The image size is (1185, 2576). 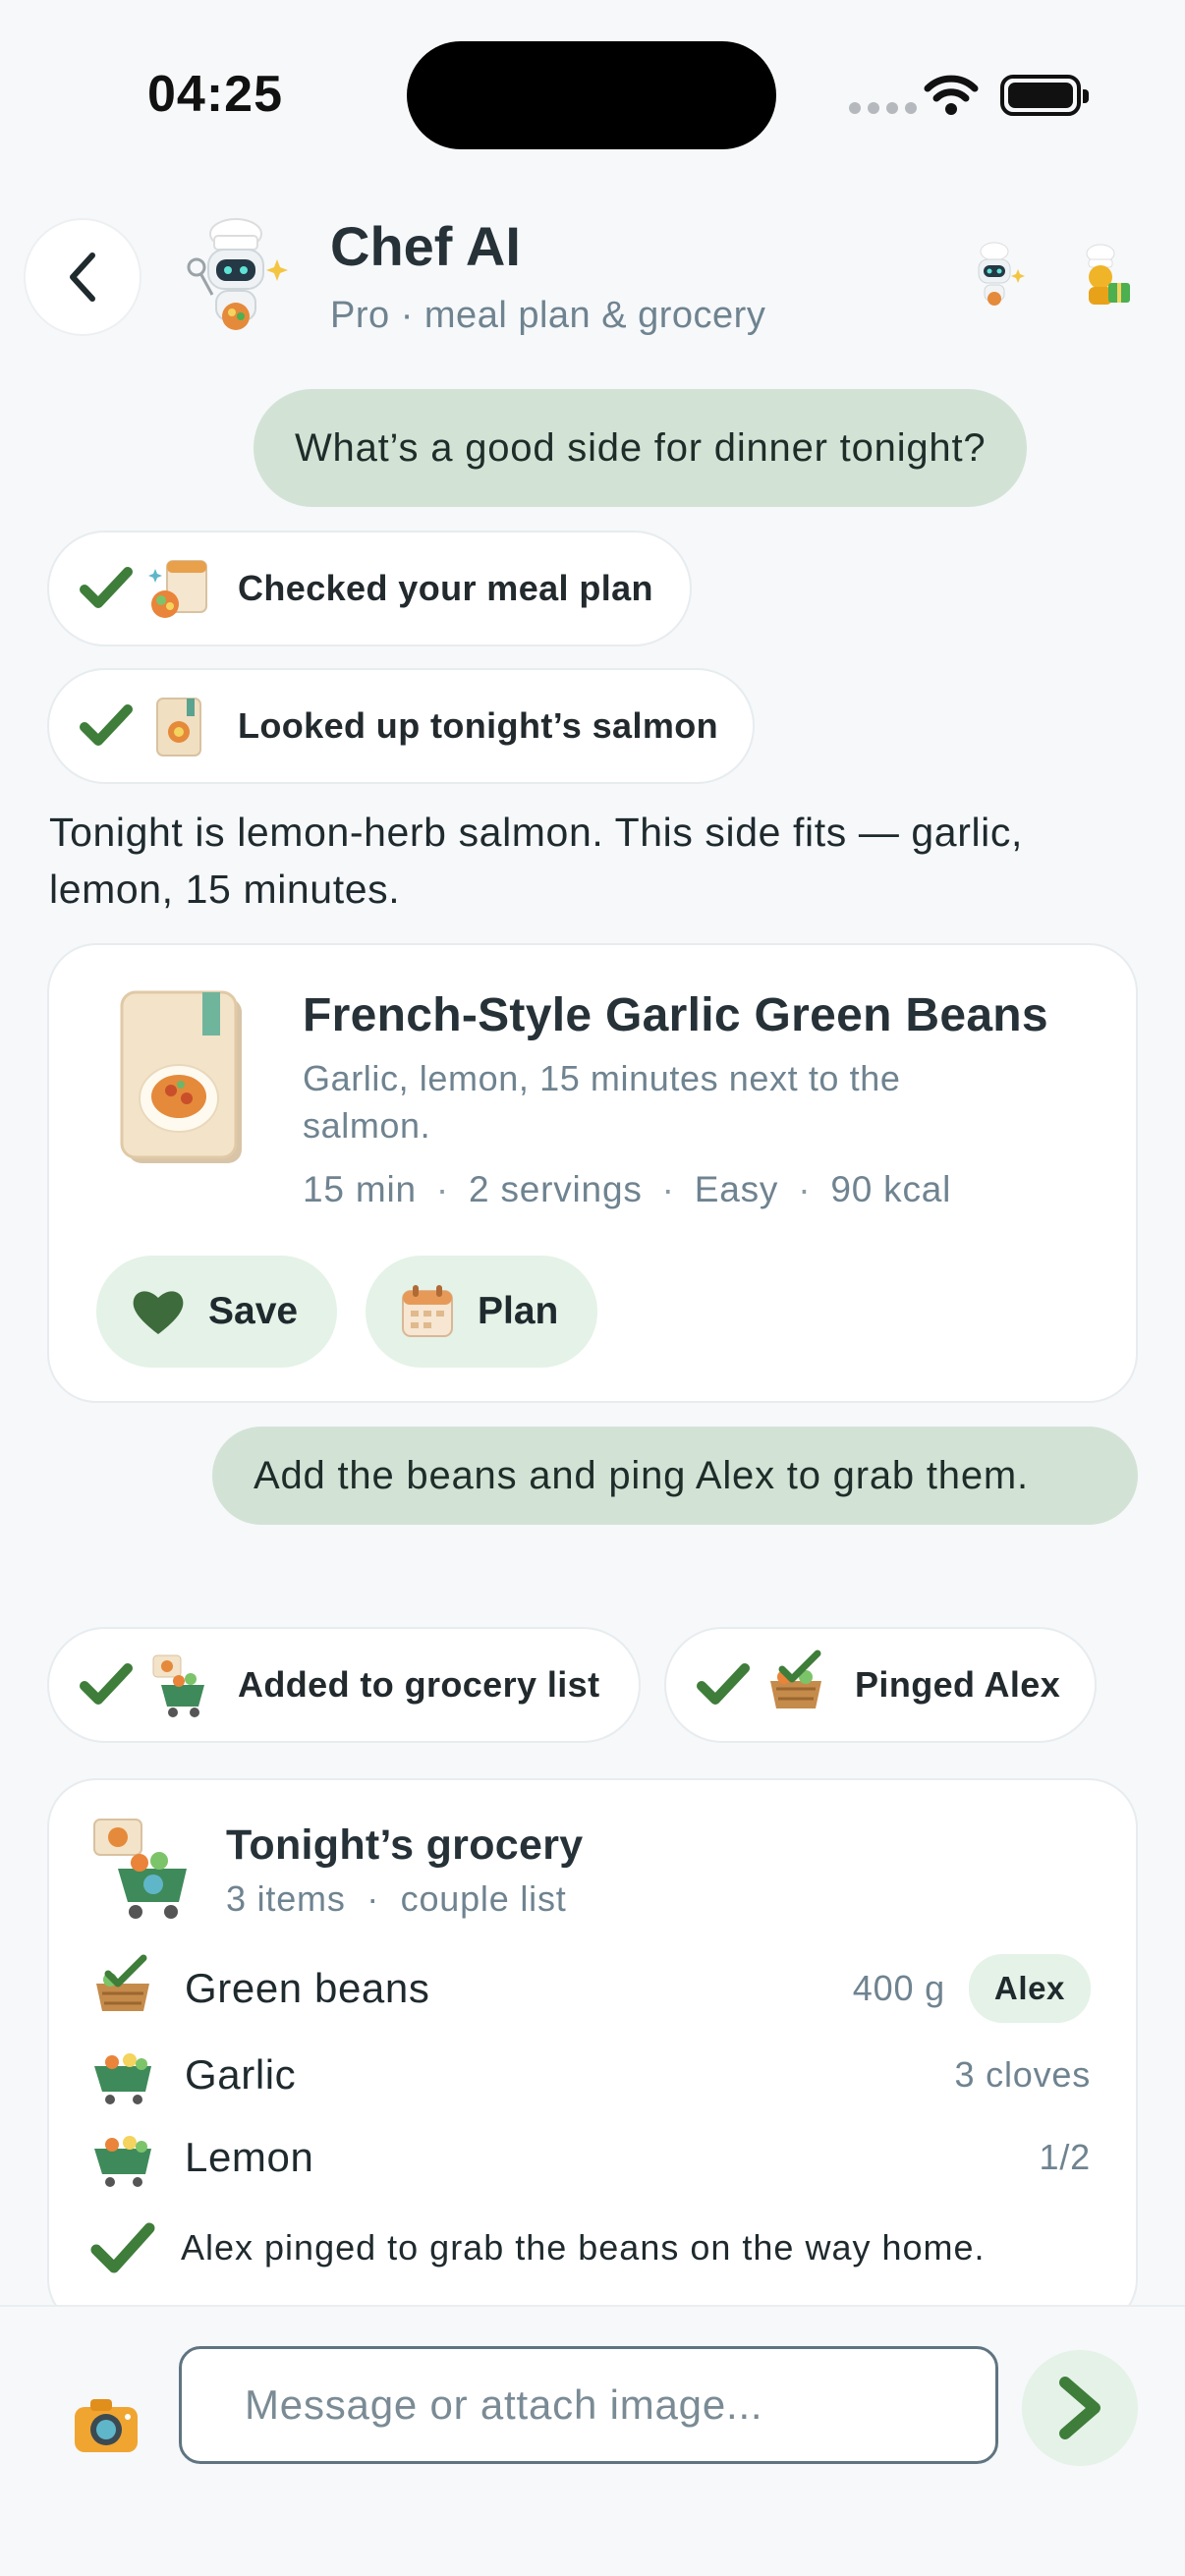 I want to click on grocery-item-name: Garlic, so click(x=241, y=2074).